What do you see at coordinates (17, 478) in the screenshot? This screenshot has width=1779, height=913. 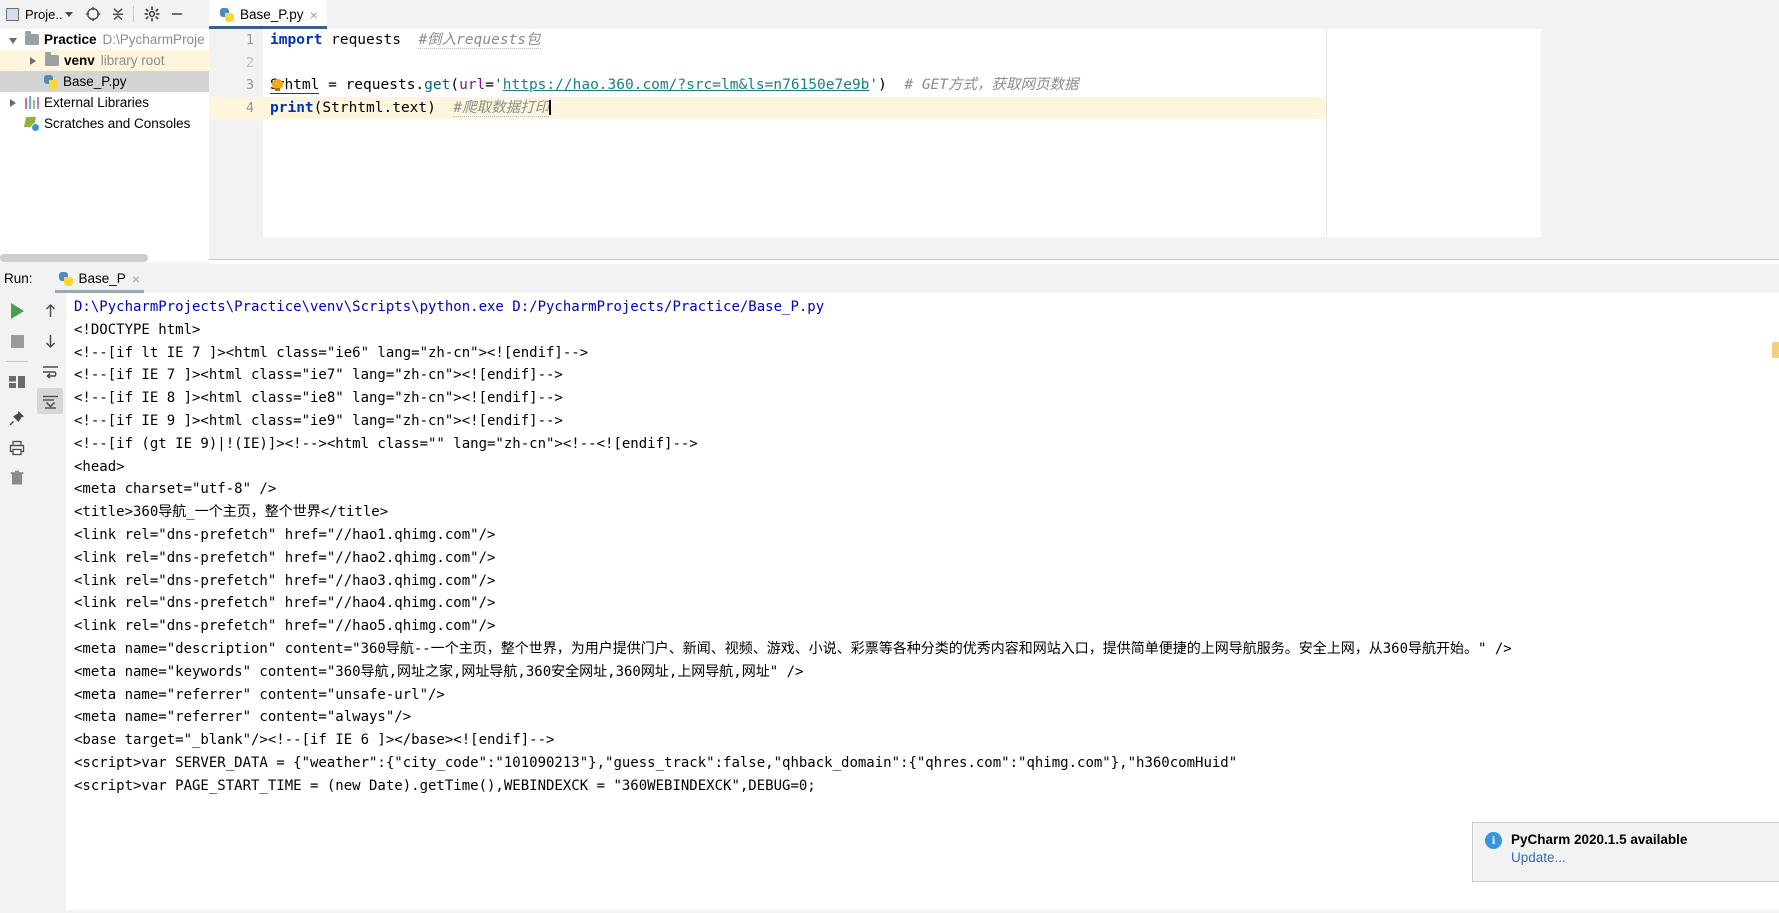 I see `trash-icon` at bounding box center [17, 478].